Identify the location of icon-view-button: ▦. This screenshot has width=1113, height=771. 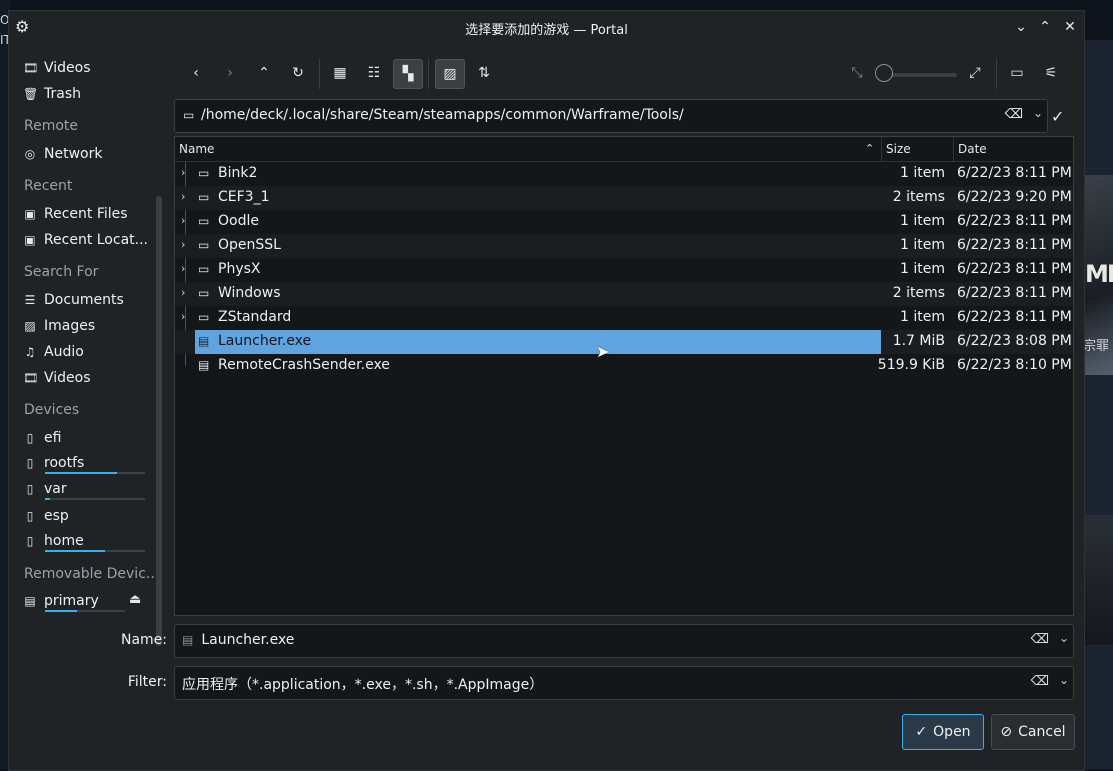
(340, 73).